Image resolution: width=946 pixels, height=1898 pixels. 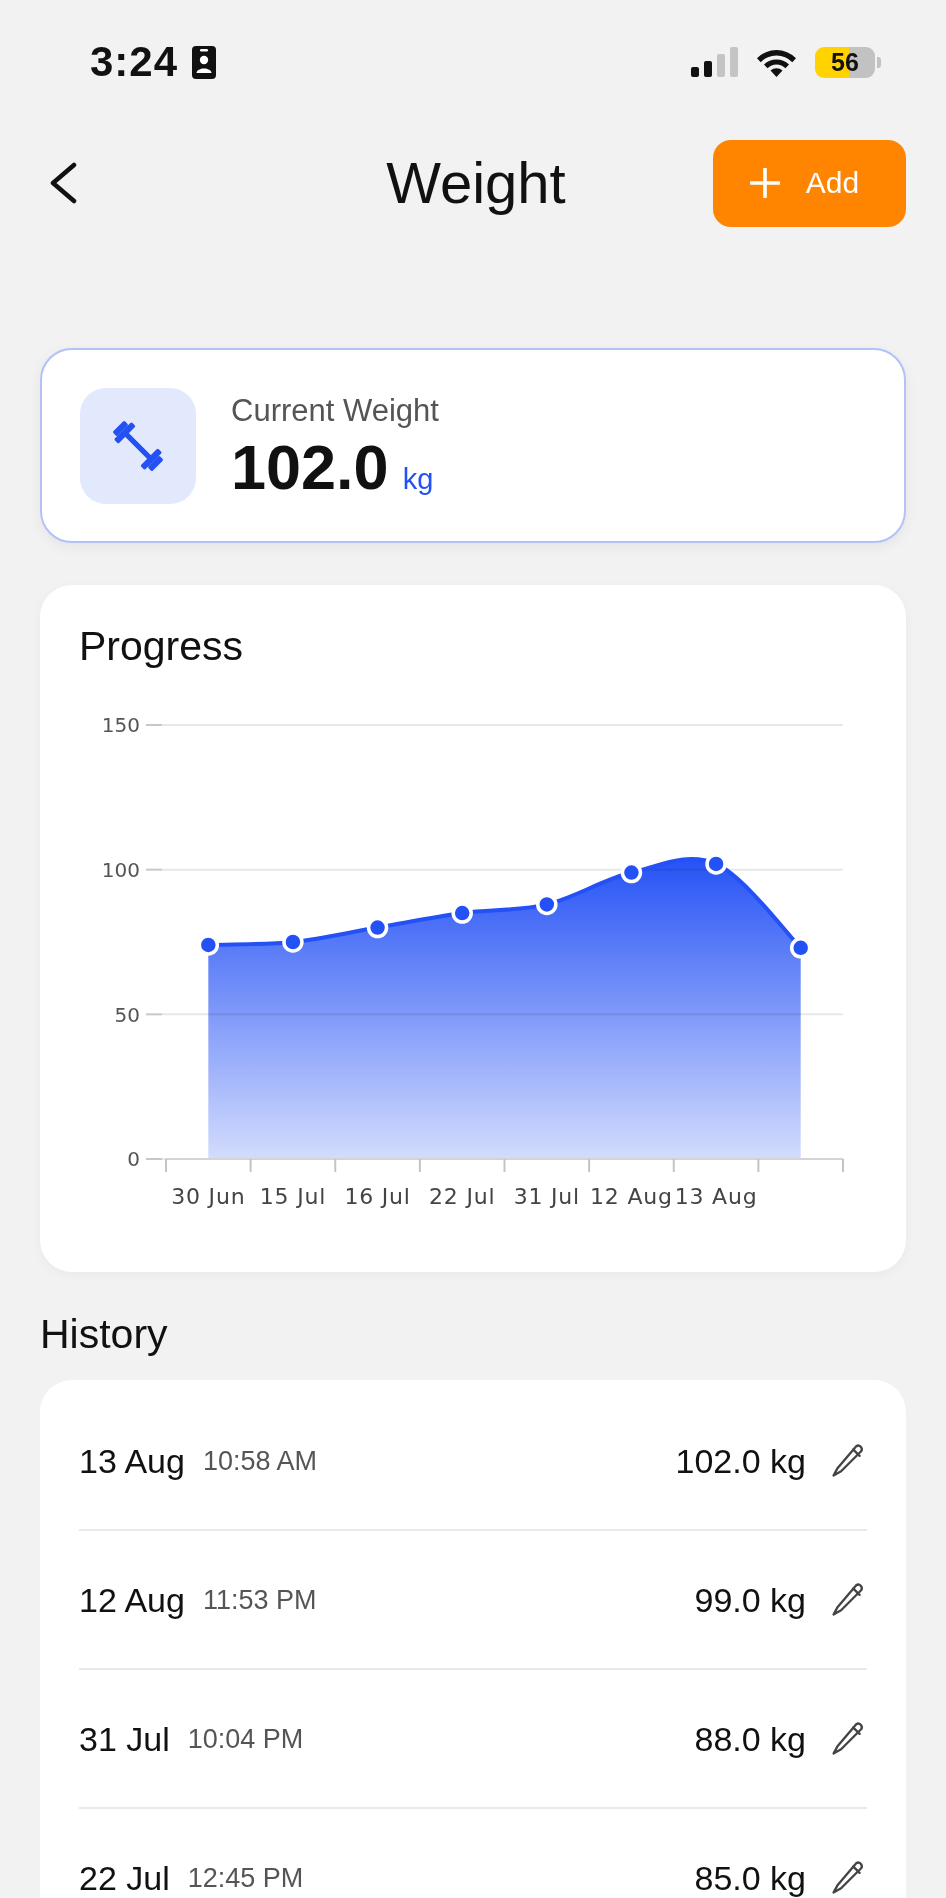 I want to click on dumbbell-icon, so click(x=138, y=445).